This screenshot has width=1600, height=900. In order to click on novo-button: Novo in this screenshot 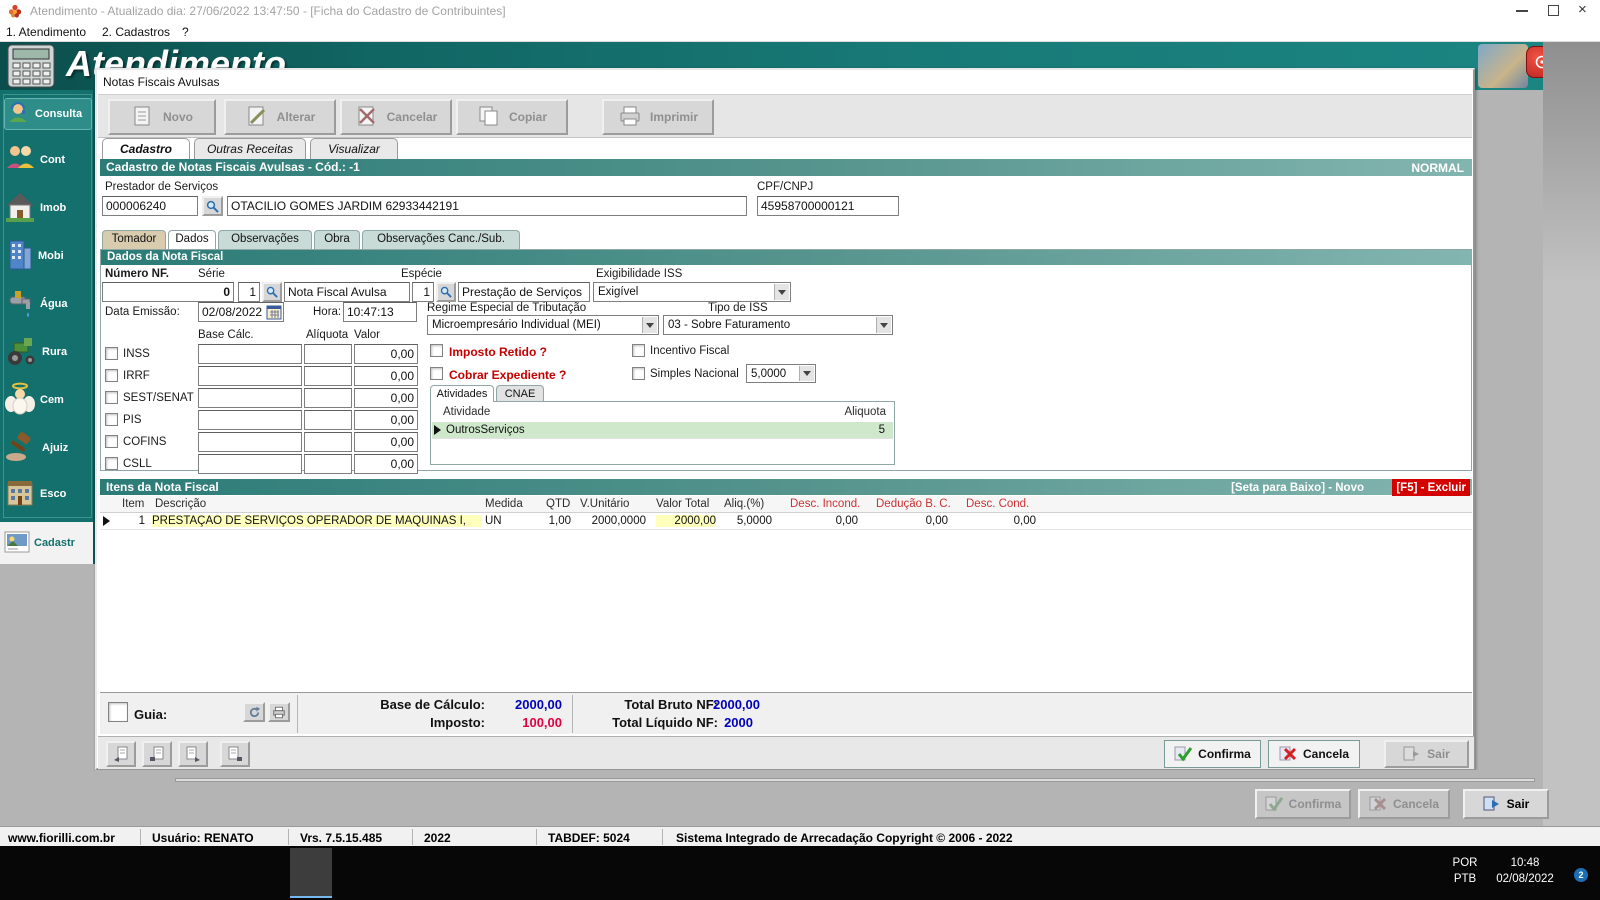, I will do `click(162, 117)`.